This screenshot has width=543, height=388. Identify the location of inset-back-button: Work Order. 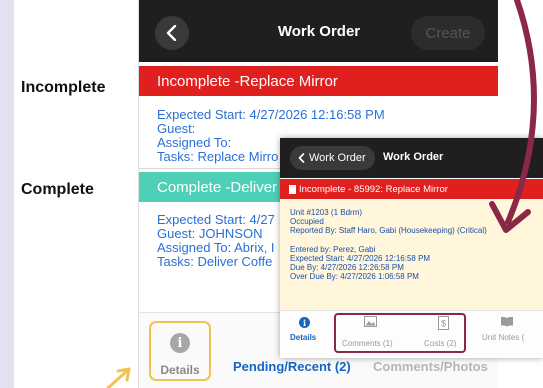
(332, 158).